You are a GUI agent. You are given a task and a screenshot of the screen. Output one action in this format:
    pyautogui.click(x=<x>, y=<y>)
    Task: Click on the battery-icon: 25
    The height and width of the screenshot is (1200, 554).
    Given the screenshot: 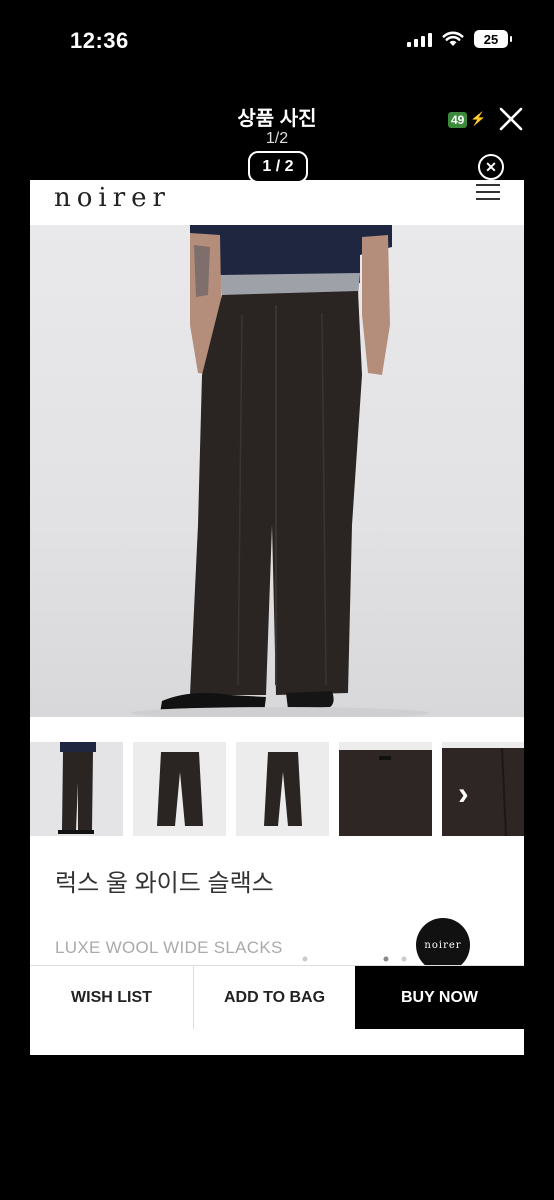 What is the action you would take?
    pyautogui.click(x=493, y=39)
    